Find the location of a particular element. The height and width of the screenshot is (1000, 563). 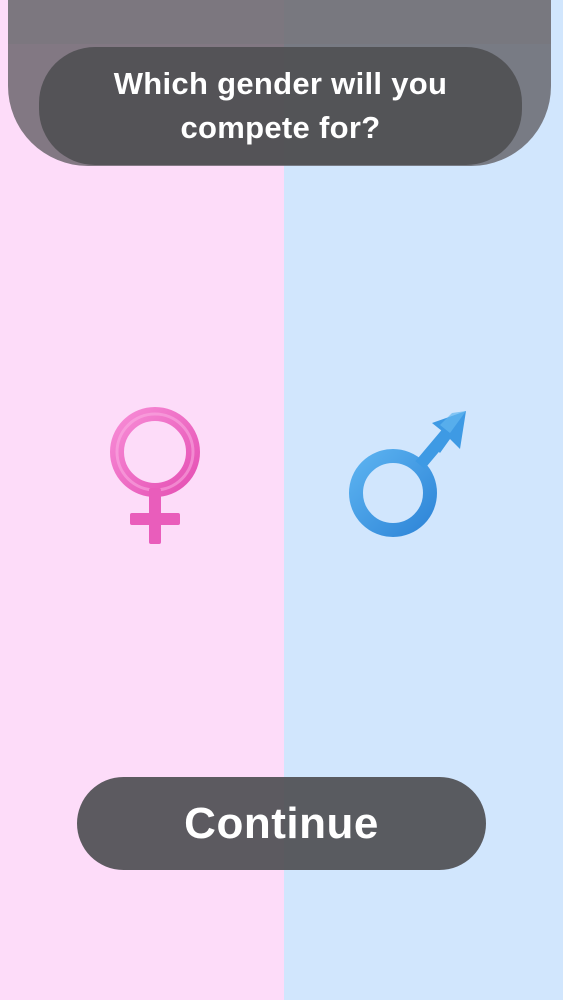

title-banner: Which gender will you compete for? is located at coordinates (280, 106).